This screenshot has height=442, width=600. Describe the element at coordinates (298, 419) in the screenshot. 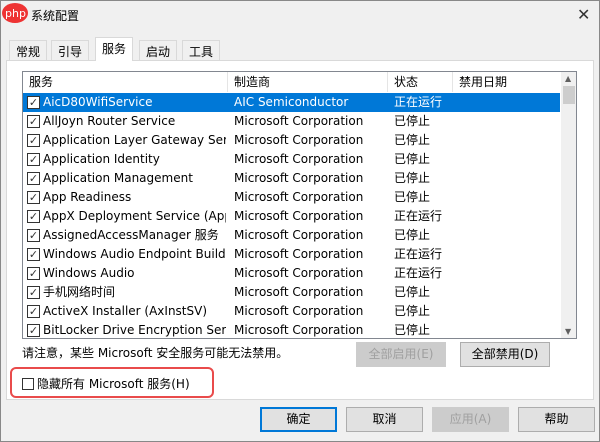

I see `ok-button: 确定` at that location.